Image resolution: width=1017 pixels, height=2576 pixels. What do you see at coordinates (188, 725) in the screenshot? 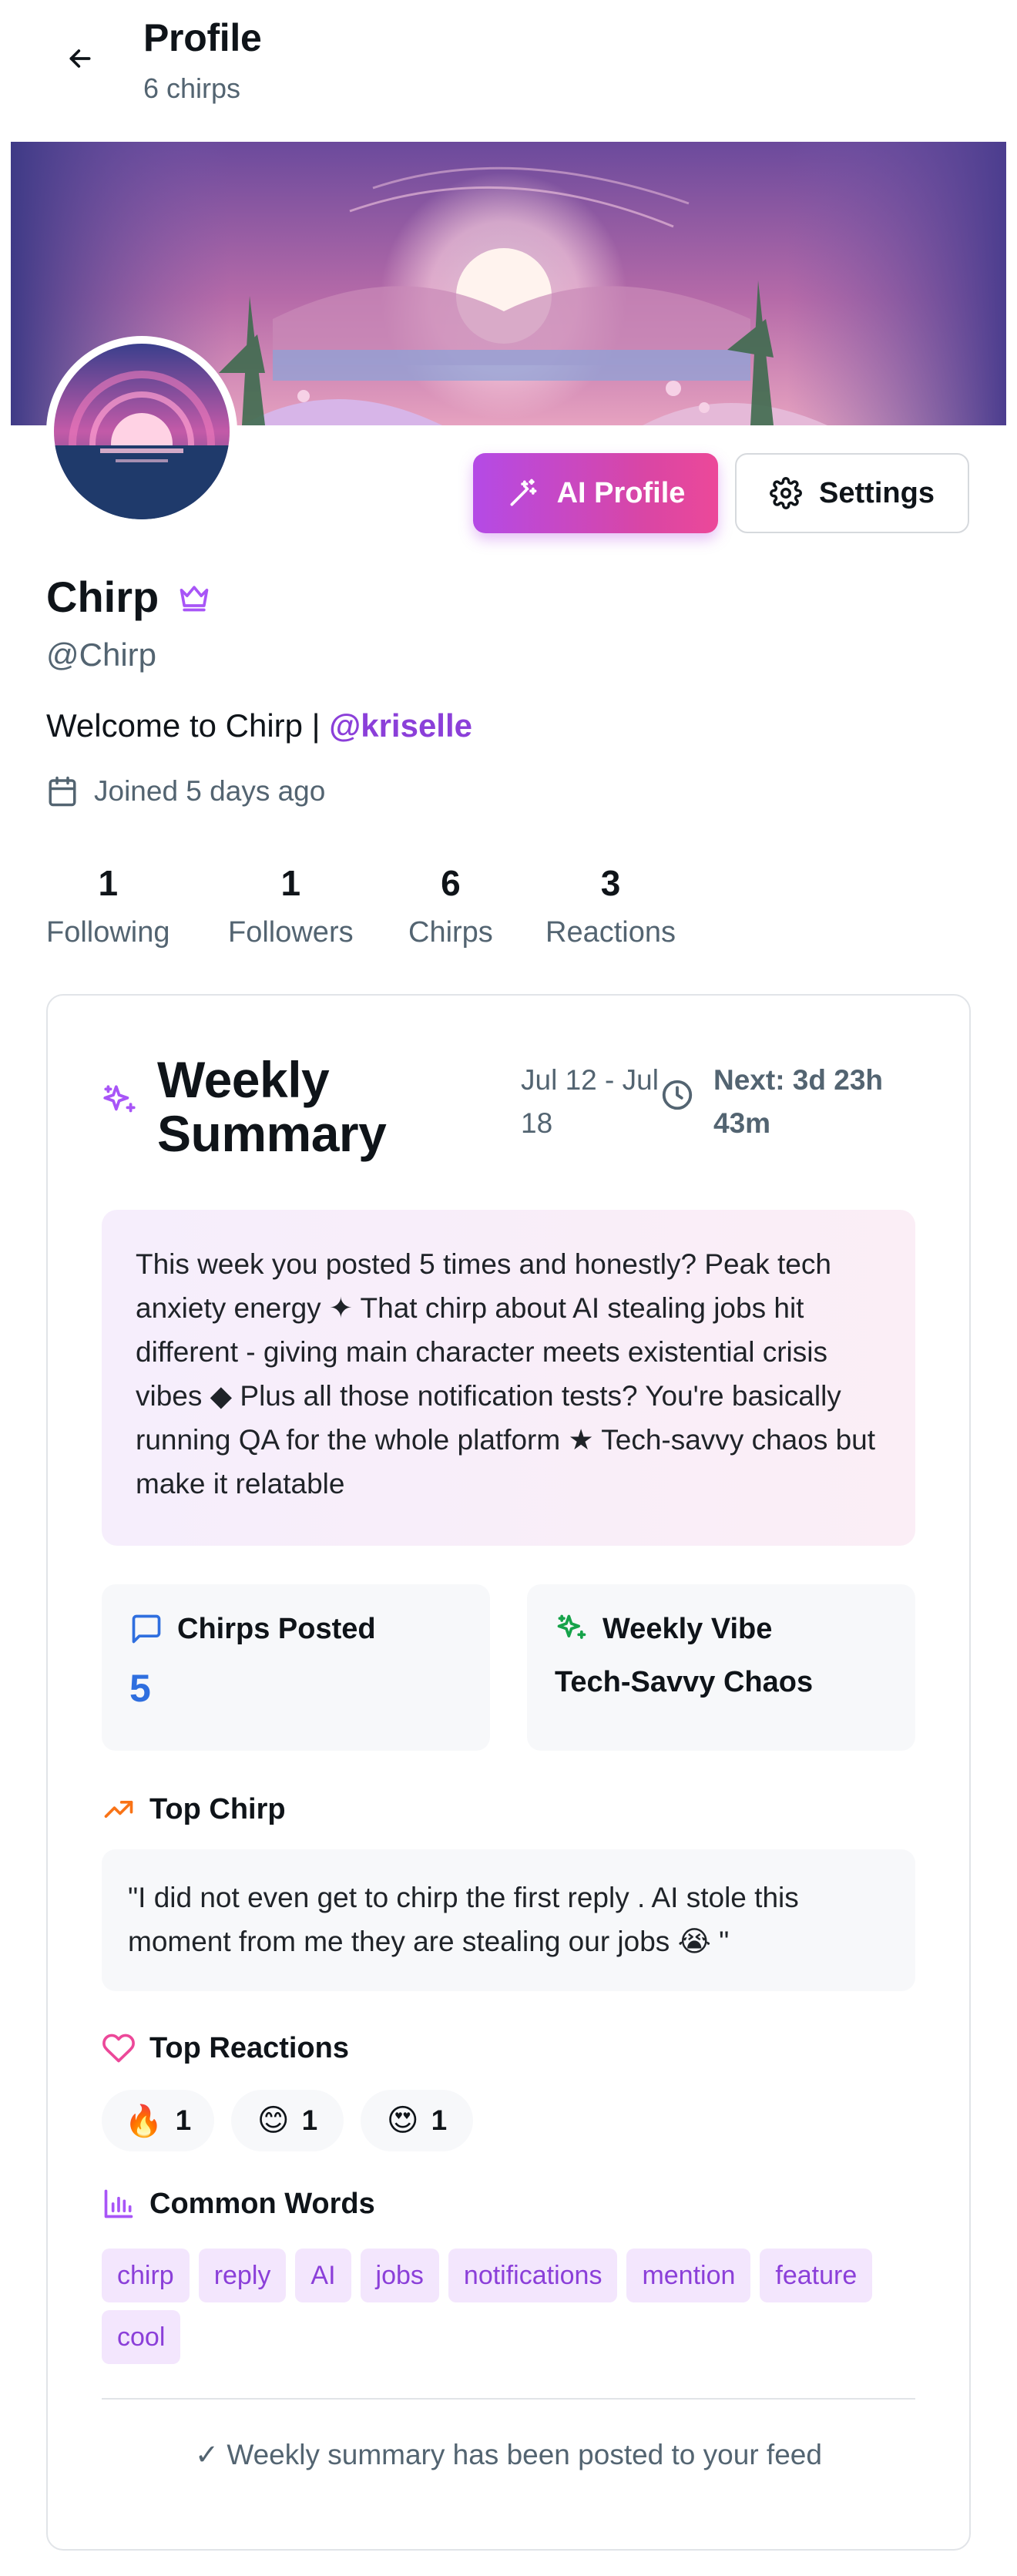
I see `bio-text: Welcome to Chirp |` at bounding box center [188, 725].